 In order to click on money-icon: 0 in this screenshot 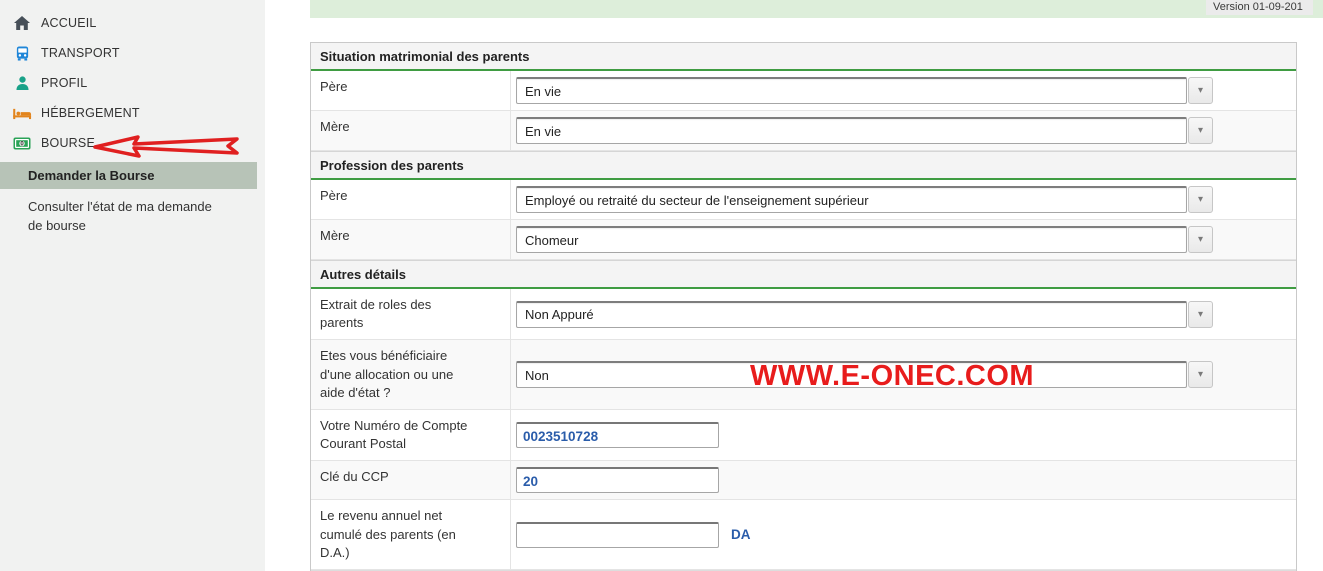, I will do `click(22, 143)`.